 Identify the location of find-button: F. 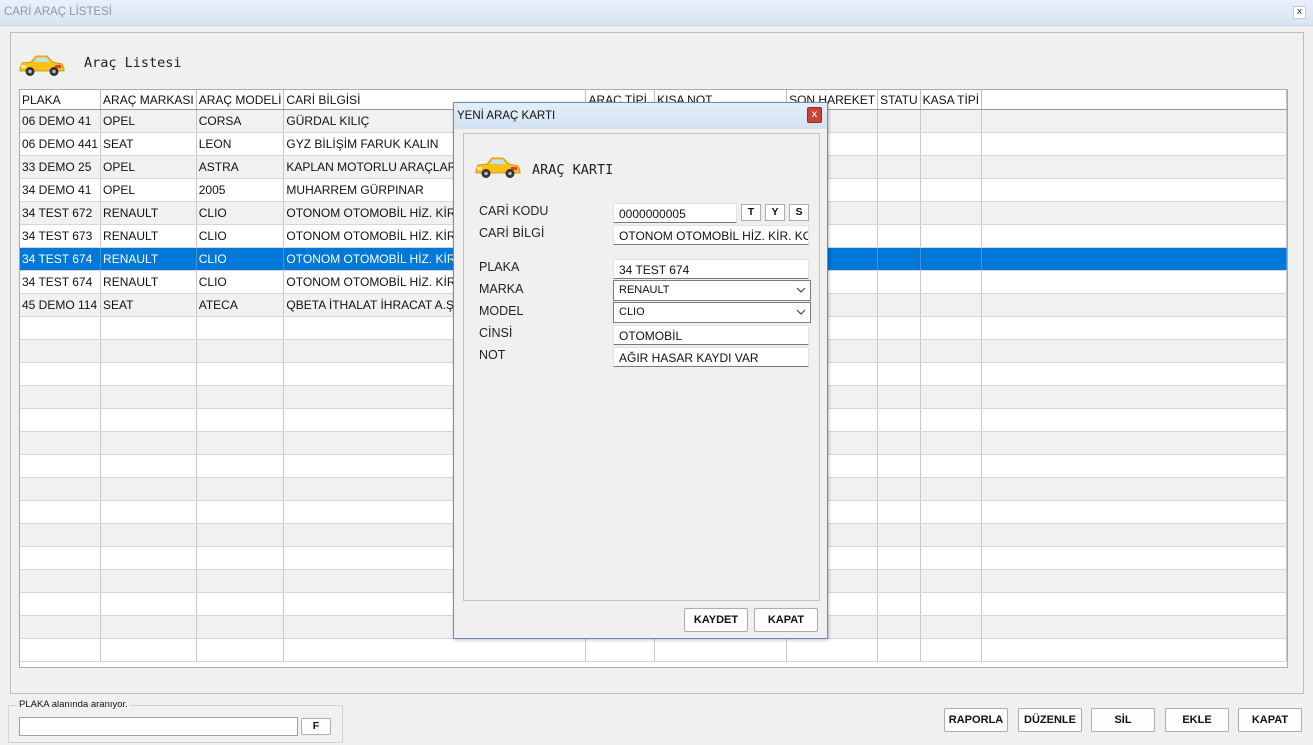
(316, 726).